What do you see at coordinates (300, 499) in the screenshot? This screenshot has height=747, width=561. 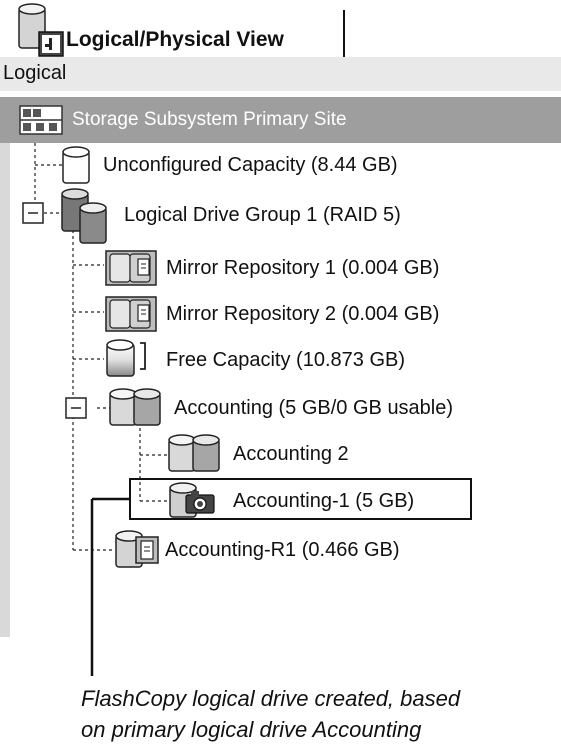 I see `highlight-box` at bounding box center [300, 499].